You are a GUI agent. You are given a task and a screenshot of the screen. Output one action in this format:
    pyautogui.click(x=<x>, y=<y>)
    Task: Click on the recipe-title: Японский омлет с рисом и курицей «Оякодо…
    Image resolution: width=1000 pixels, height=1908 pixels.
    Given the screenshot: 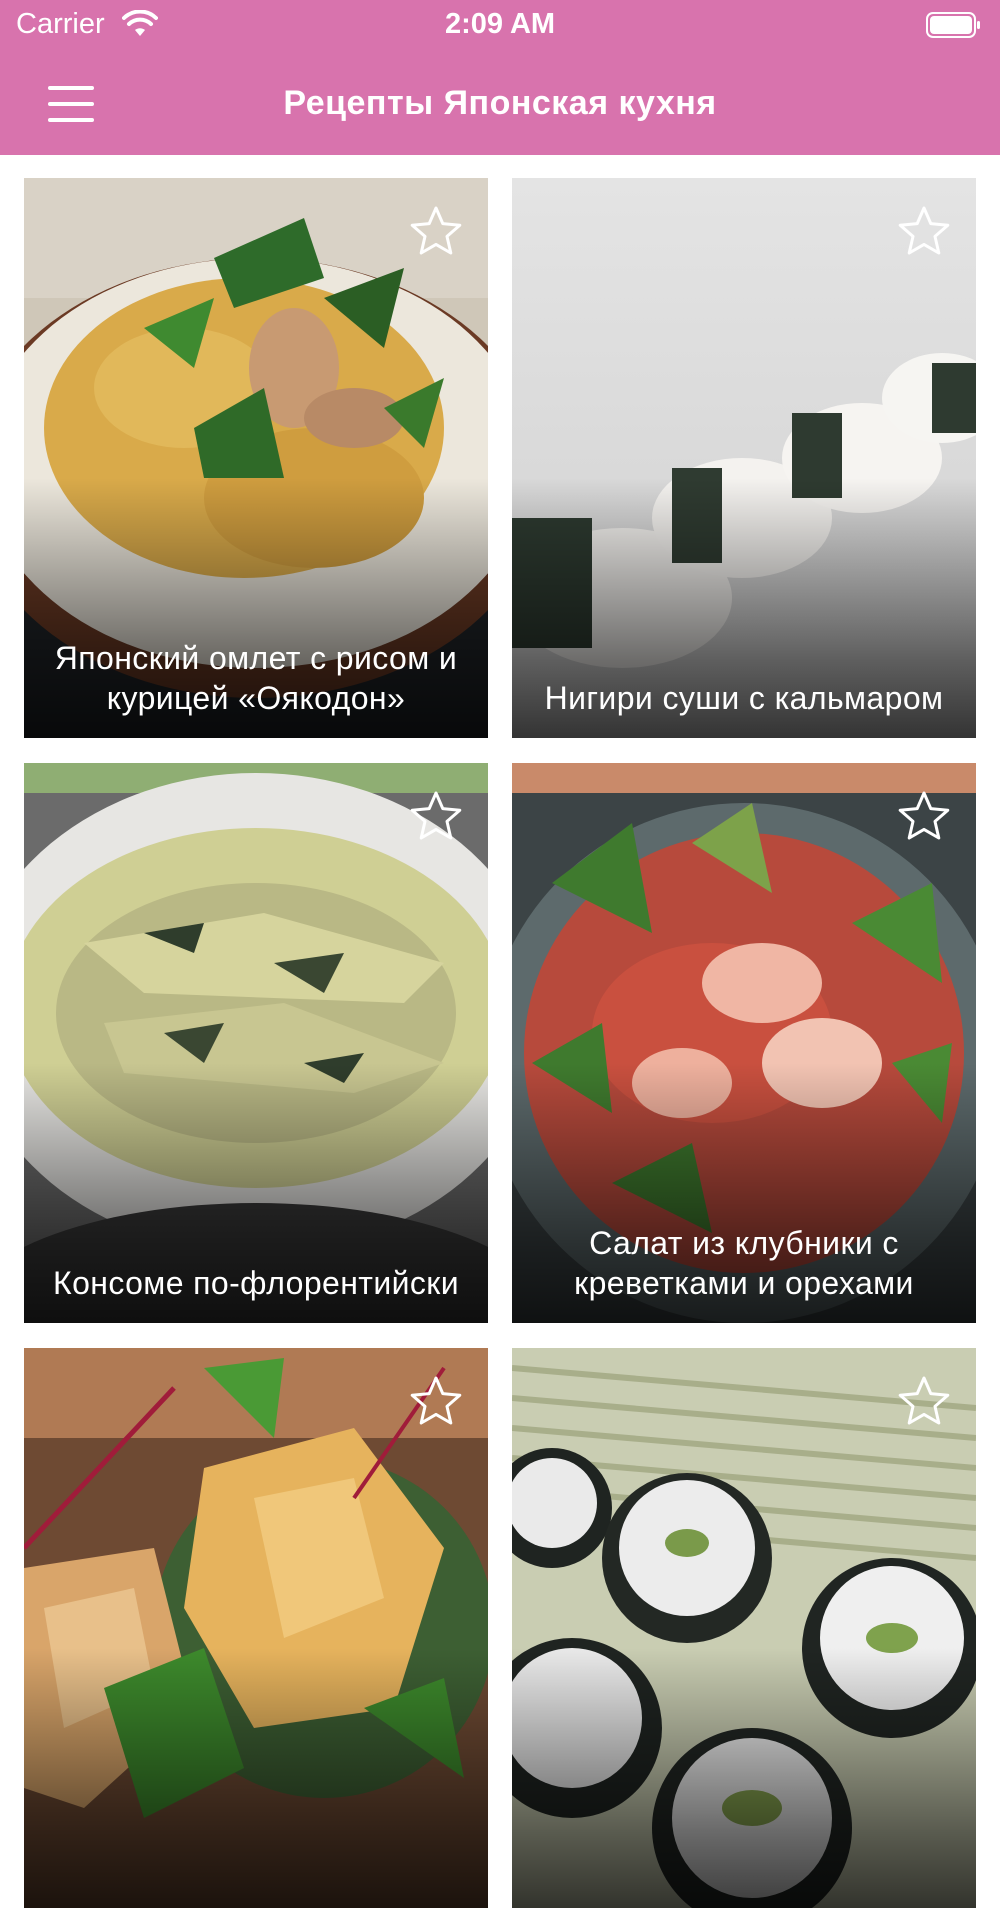 What is the action you would take?
    pyautogui.click(x=256, y=678)
    